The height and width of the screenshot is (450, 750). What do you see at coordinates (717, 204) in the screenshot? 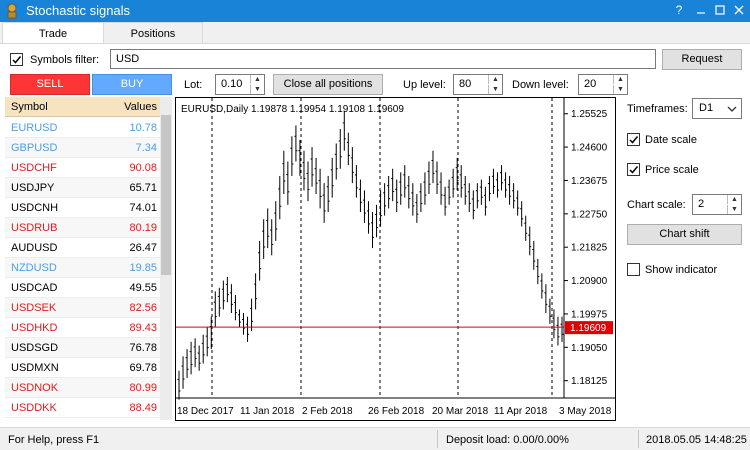
I see `chart-scale-stepper: 2 ▲ ▼` at bounding box center [717, 204].